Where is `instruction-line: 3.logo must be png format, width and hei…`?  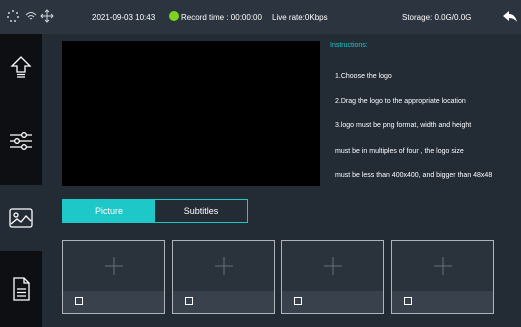 instruction-line: 3.logo must be png format, width and hei… is located at coordinates (403, 125).